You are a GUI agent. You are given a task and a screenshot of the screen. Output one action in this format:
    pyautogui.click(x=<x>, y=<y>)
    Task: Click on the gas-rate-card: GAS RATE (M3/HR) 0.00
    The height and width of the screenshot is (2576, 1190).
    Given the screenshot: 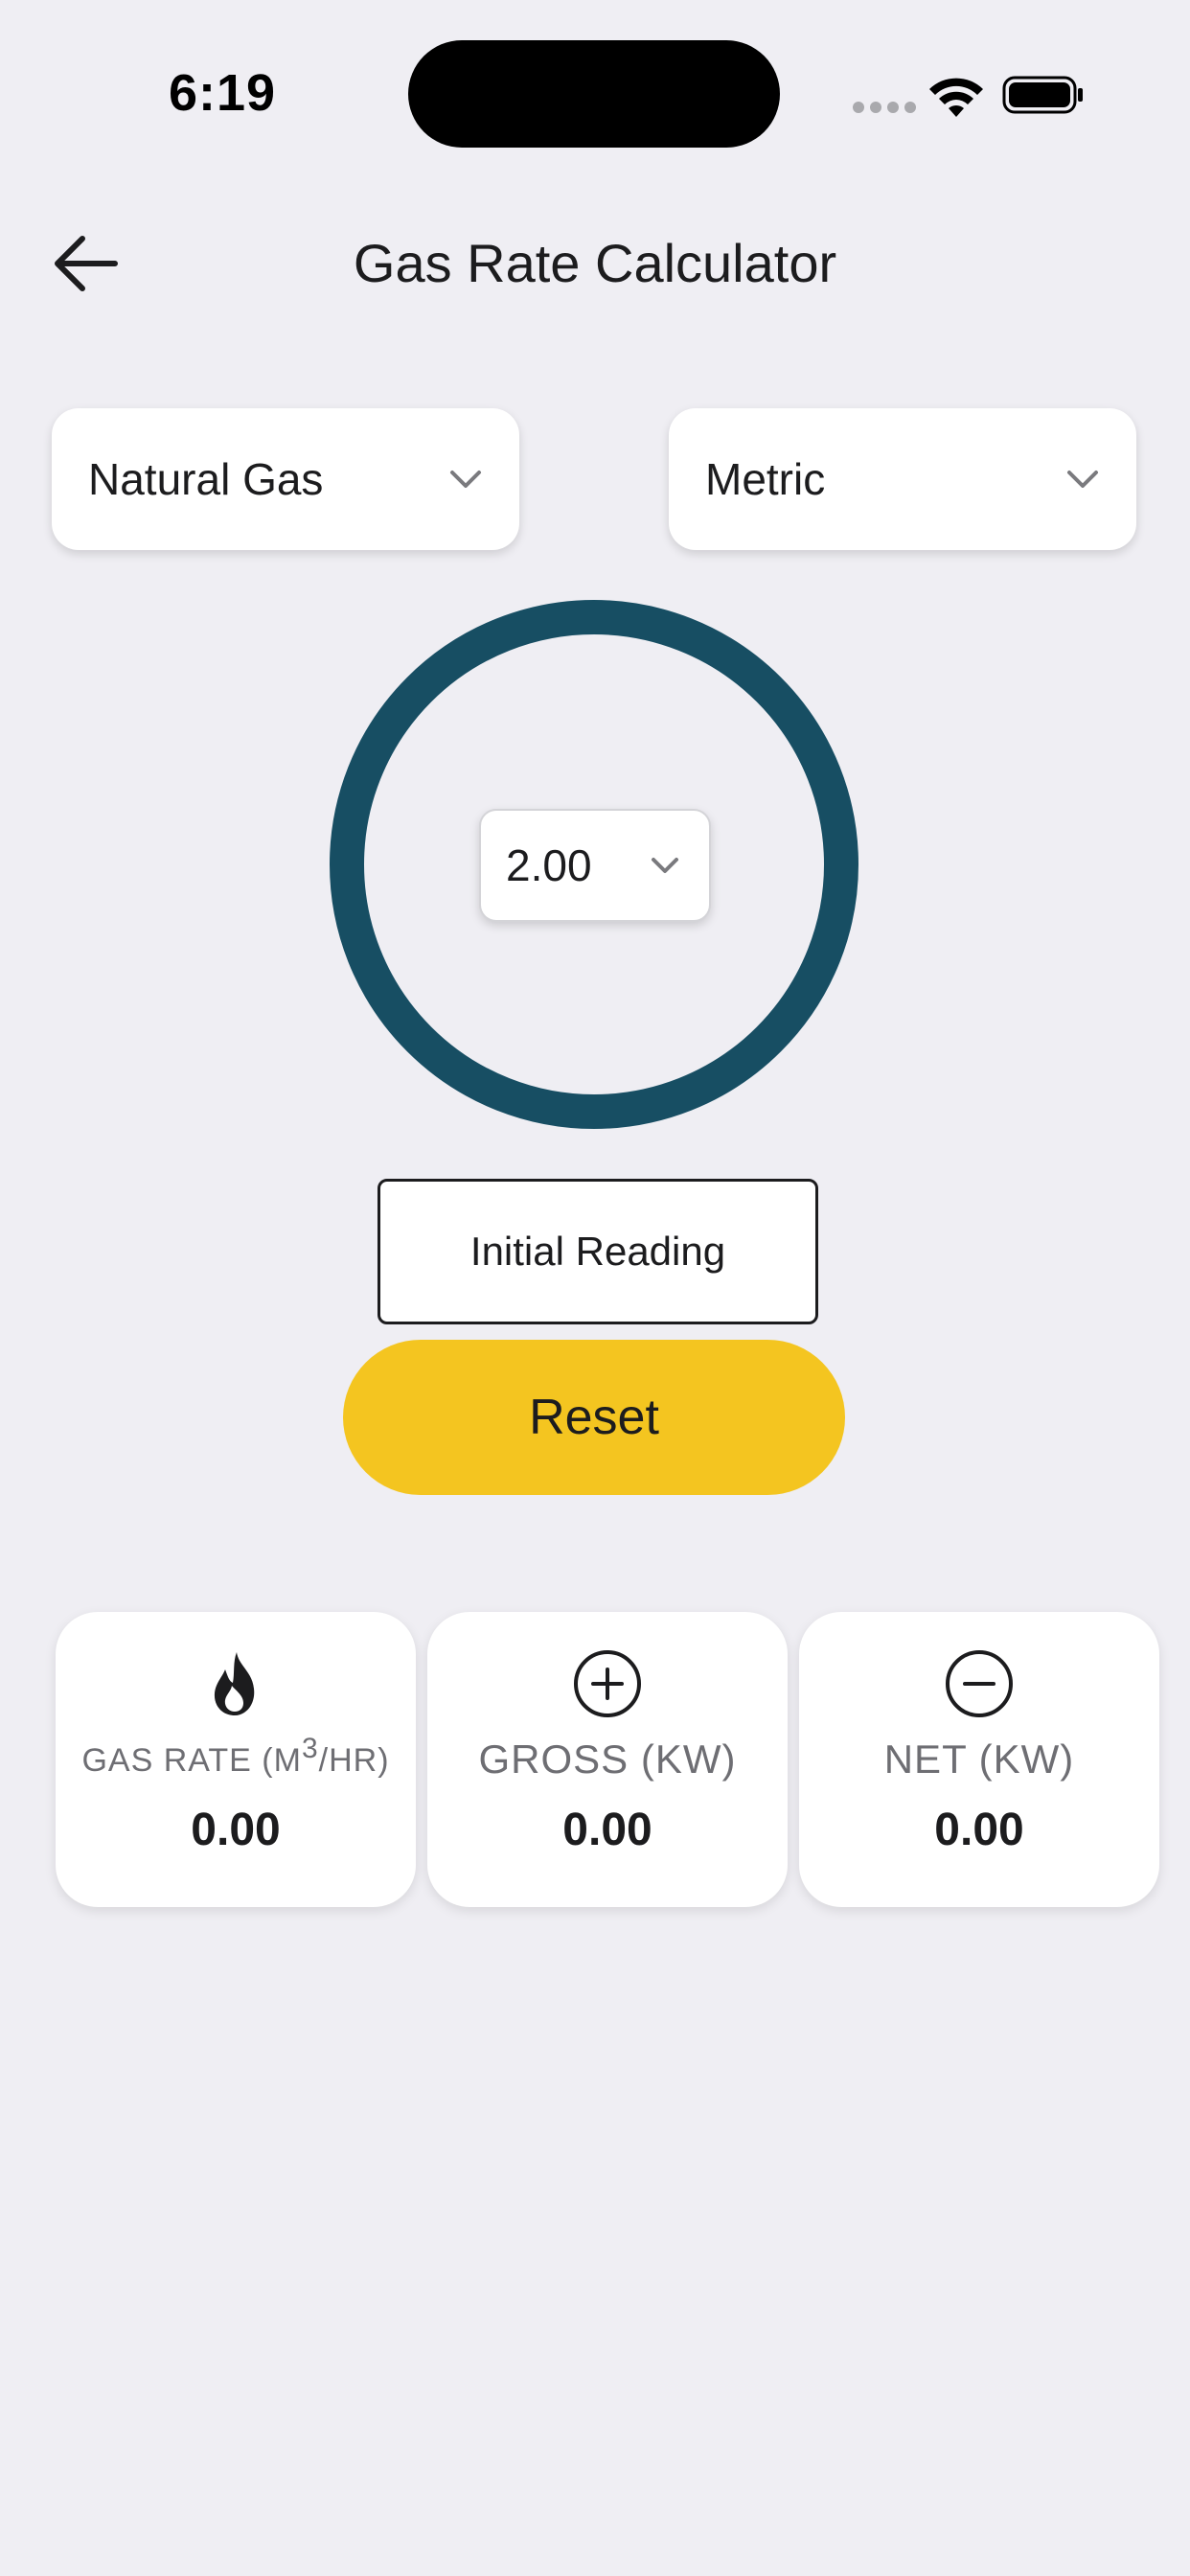 What is the action you would take?
    pyautogui.click(x=236, y=1759)
    